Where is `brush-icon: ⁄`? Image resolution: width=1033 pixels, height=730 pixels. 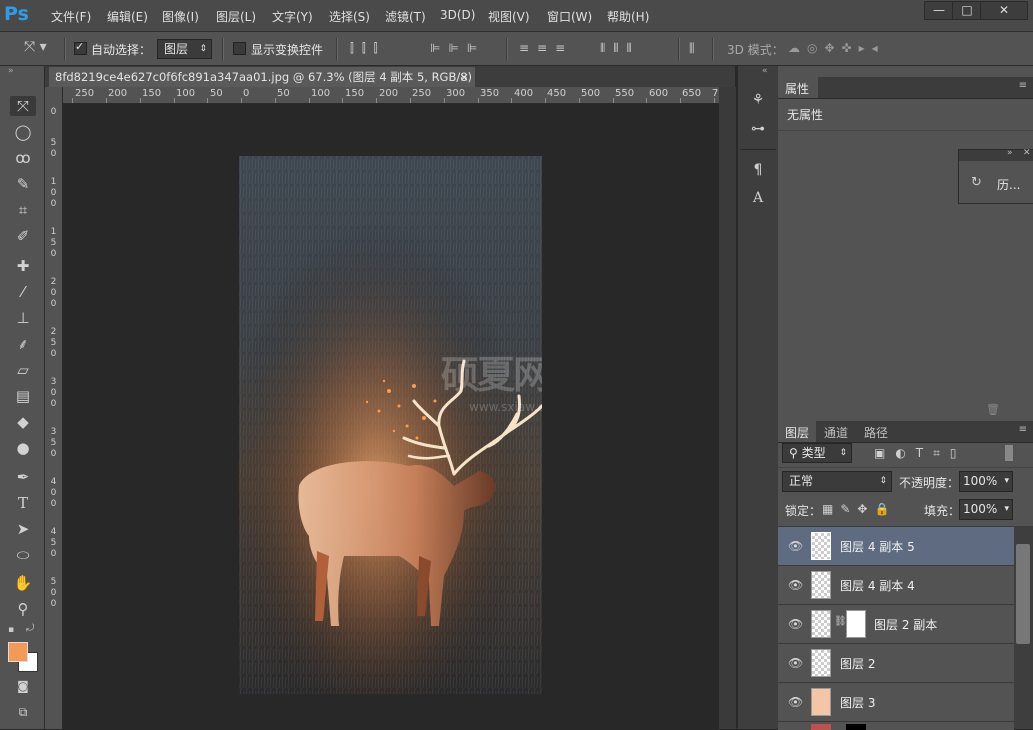 brush-icon: ⁄ is located at coordinates (23, 292).